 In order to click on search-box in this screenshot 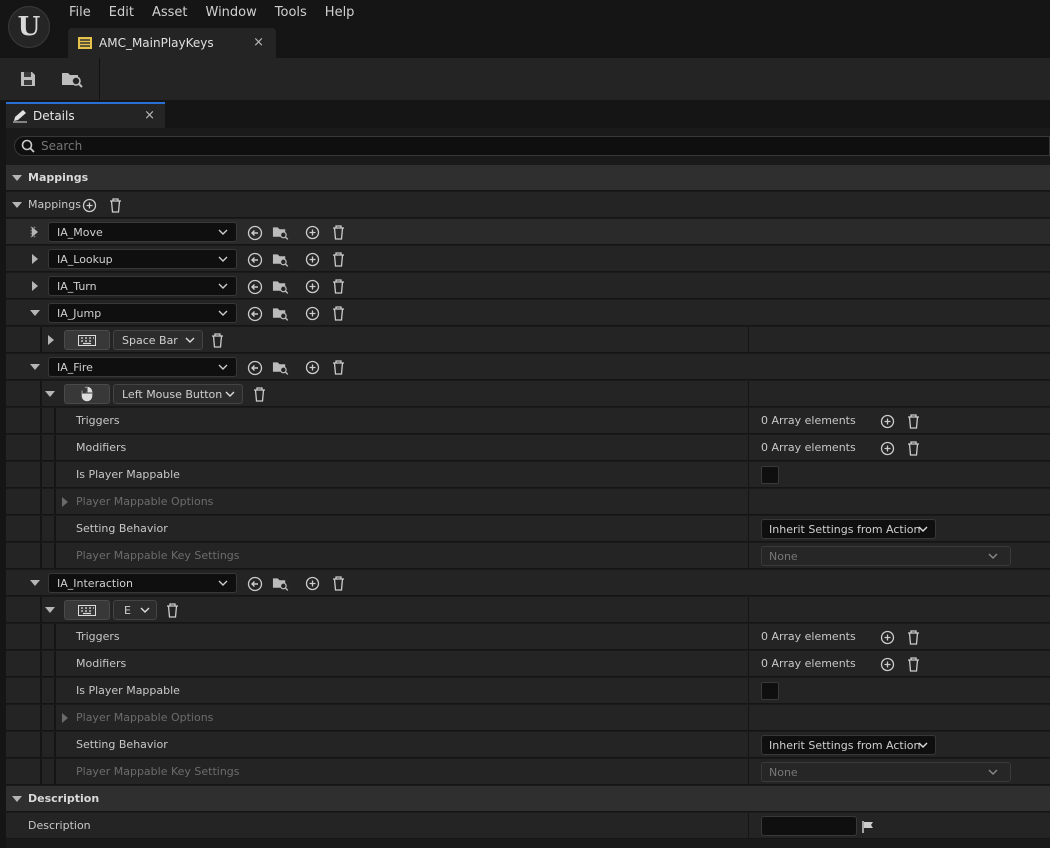, I will do `click(532, 146)`.